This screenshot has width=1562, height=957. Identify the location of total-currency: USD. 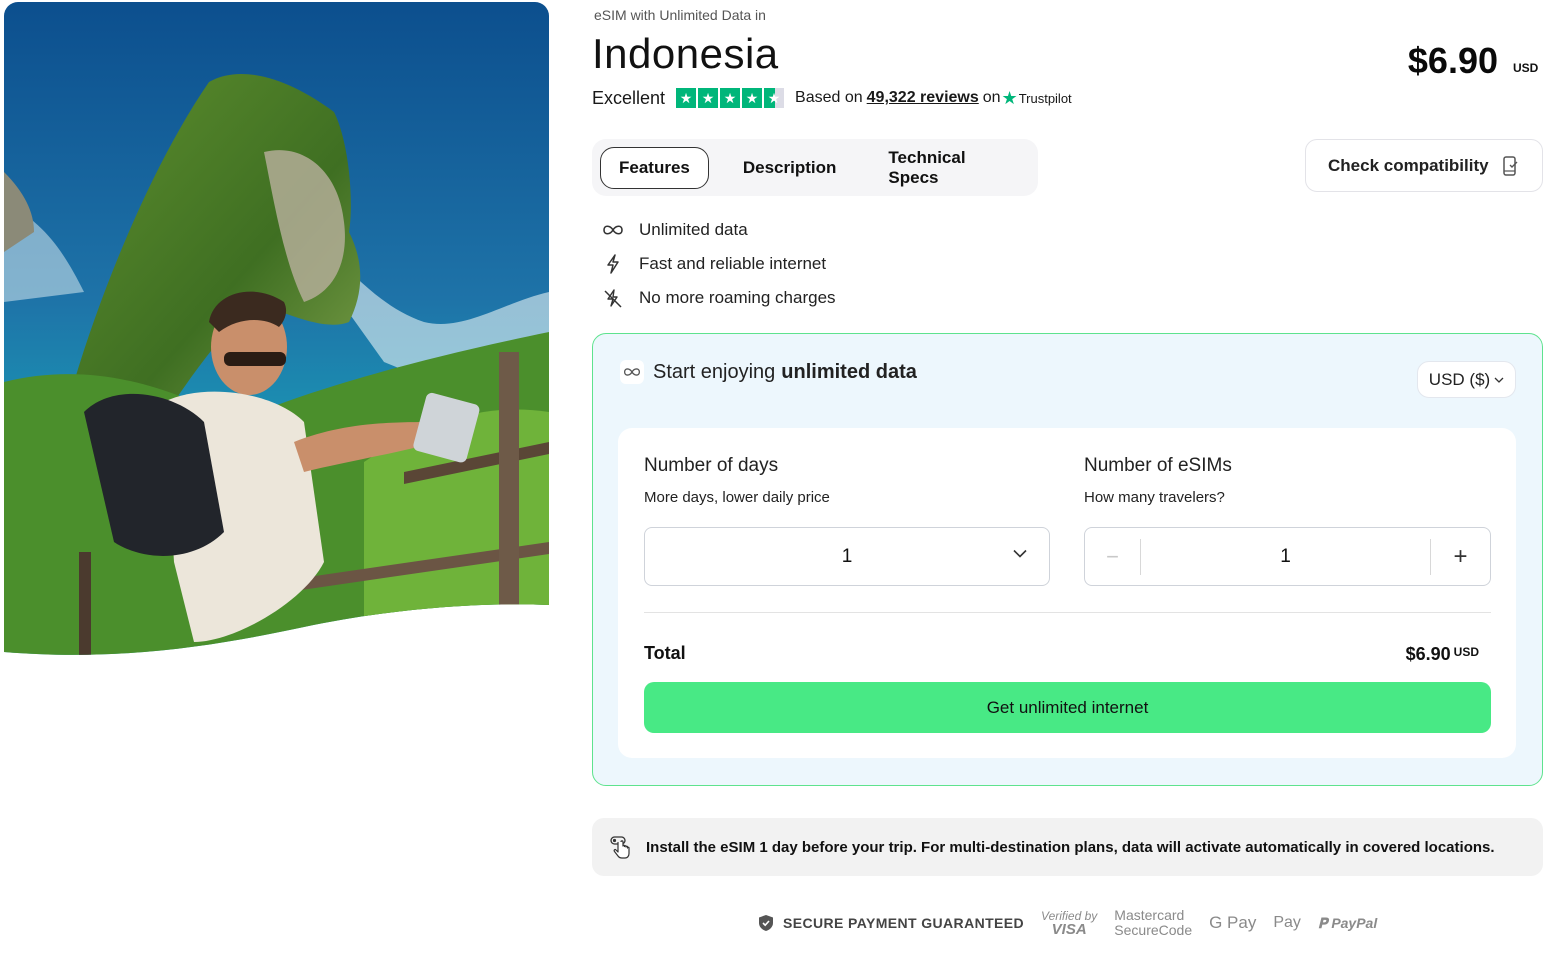
(1466, 652).